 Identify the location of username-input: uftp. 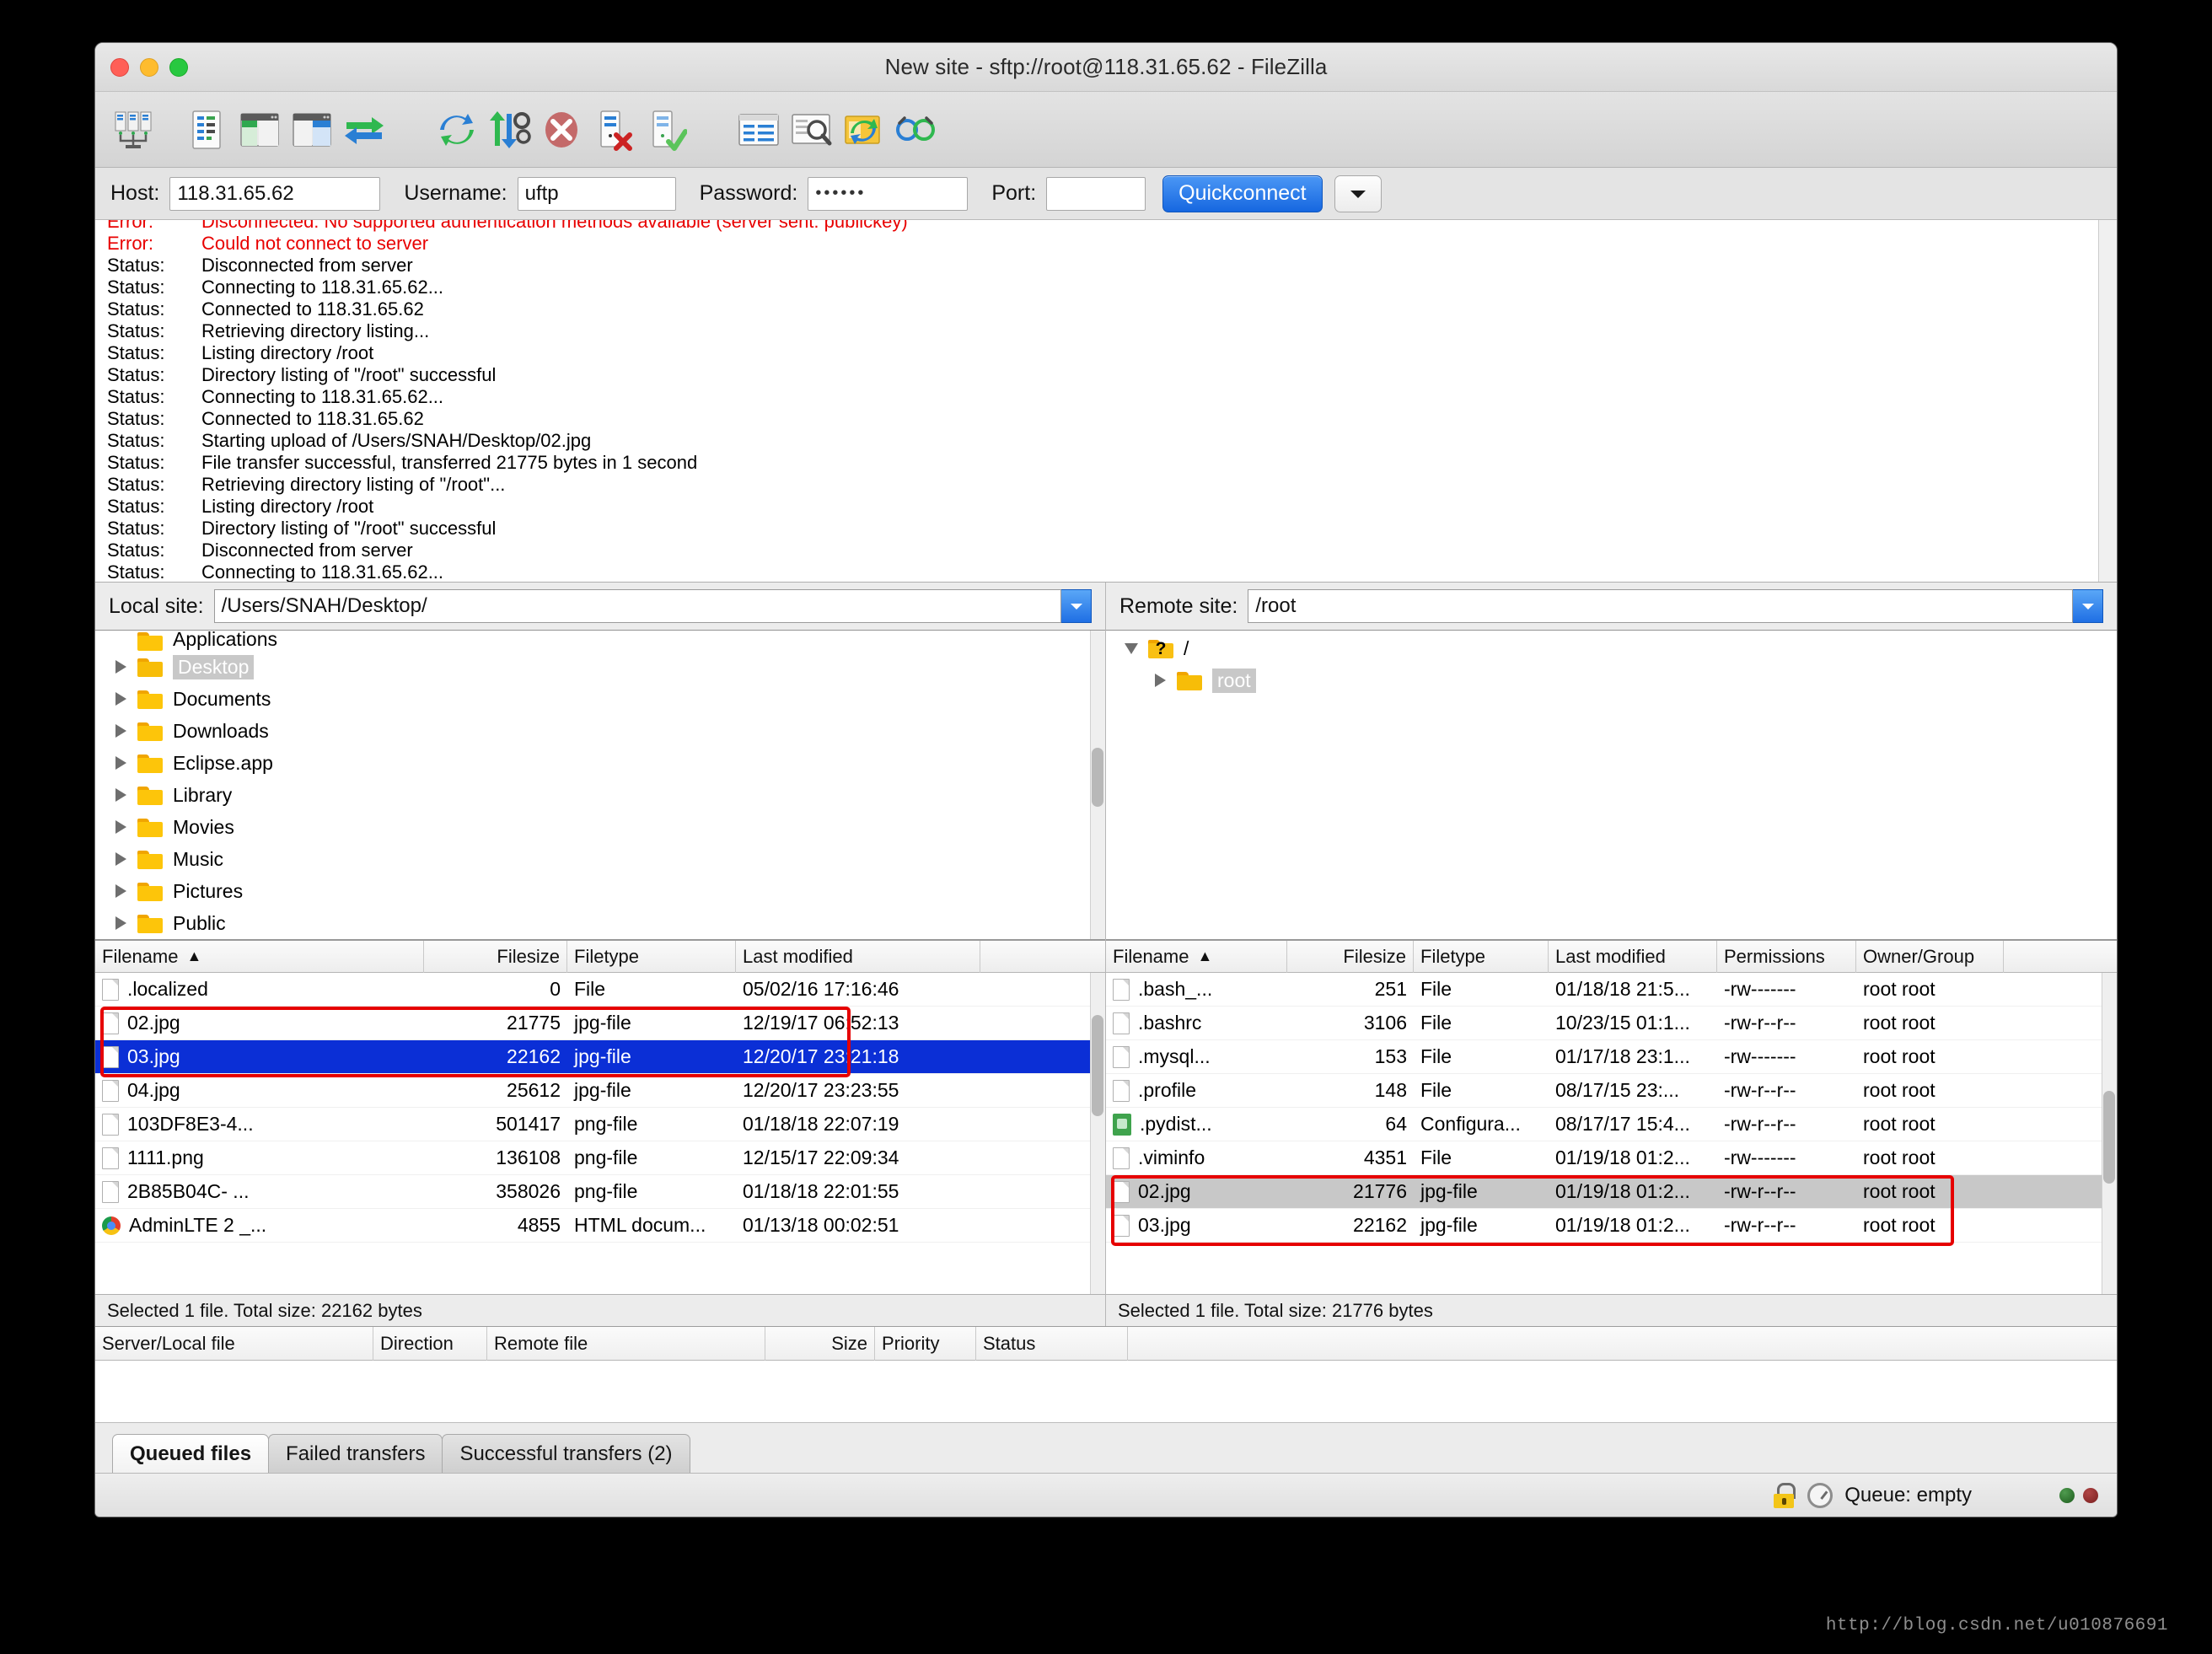
(596, 193).